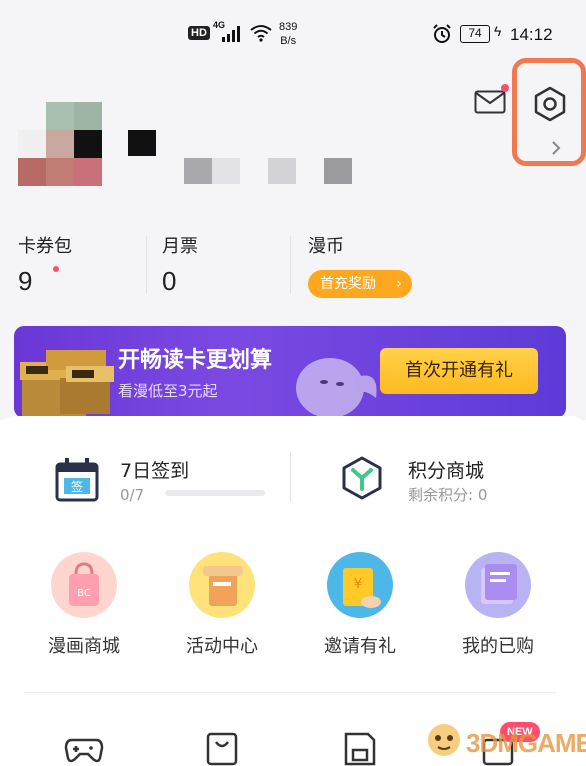 The image size is (586, 766). What do you see at coordinates (67, 383) in the screenshot?
I see `card-stack-icon` at bounding box center [67, 383].